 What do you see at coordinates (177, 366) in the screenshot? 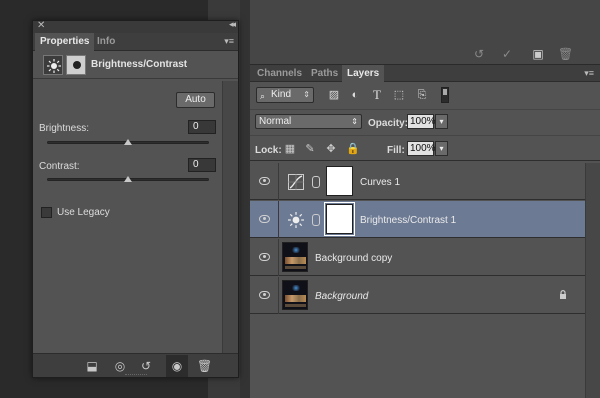
I see `visibility-icon: ◉` at bounding box center [177, 366].